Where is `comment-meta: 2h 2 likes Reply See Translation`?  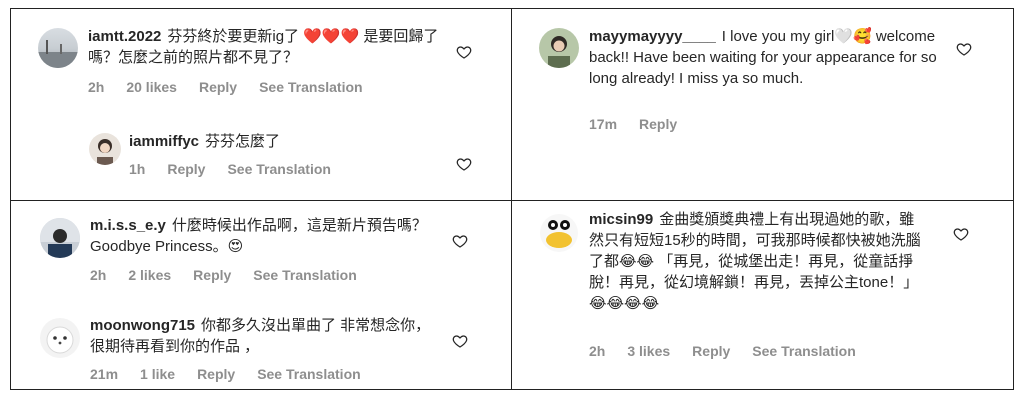
comment-meta: 2h 2 likes Reply See Translation is located at coordinates (234, 275).